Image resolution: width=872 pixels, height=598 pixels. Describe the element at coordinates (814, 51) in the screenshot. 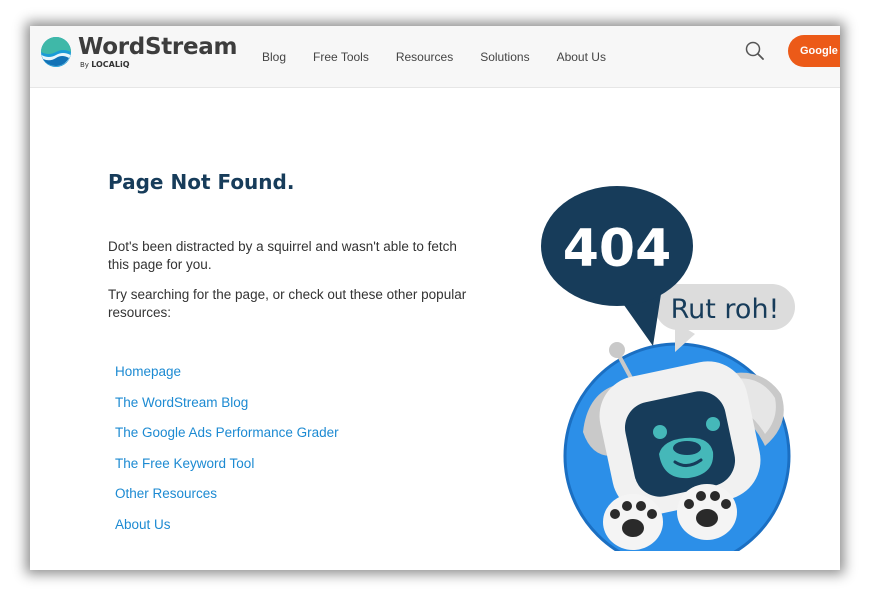

I see `google-ads-cta-button: Google Ads` at that location.